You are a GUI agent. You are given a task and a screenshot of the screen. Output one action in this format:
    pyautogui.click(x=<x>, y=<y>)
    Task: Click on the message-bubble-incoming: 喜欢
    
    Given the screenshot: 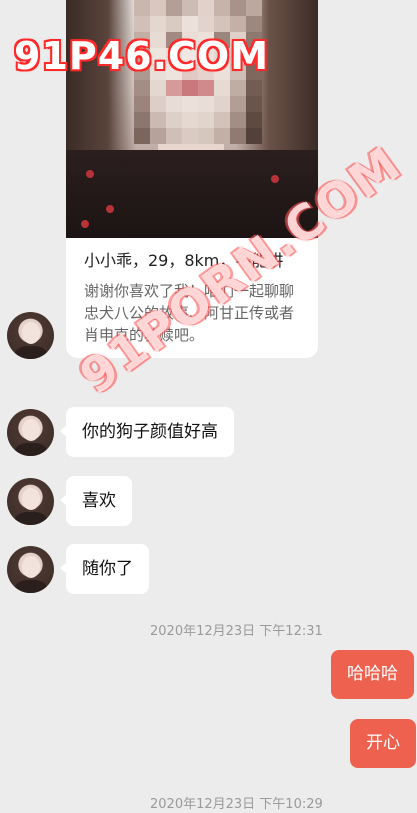 What is the action you would take?
    pyautogui.click(x=96, y=501)
    